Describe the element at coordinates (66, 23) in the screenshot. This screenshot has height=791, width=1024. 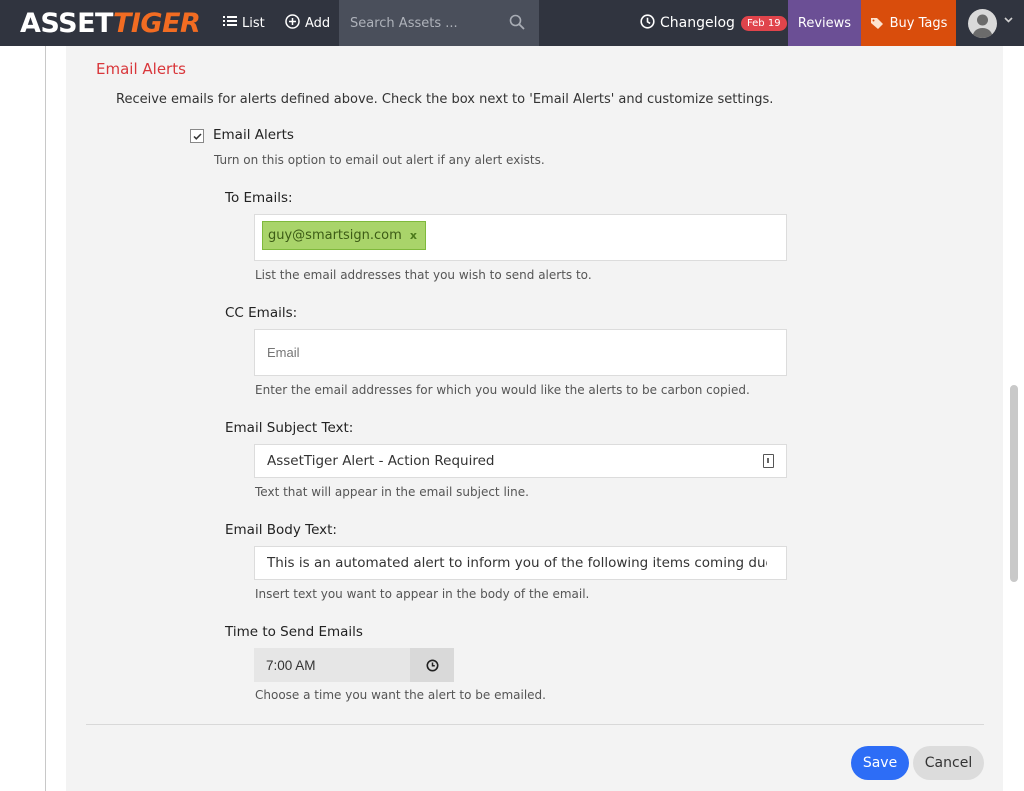
I see `logo-asset-text: ASSET` at that location.